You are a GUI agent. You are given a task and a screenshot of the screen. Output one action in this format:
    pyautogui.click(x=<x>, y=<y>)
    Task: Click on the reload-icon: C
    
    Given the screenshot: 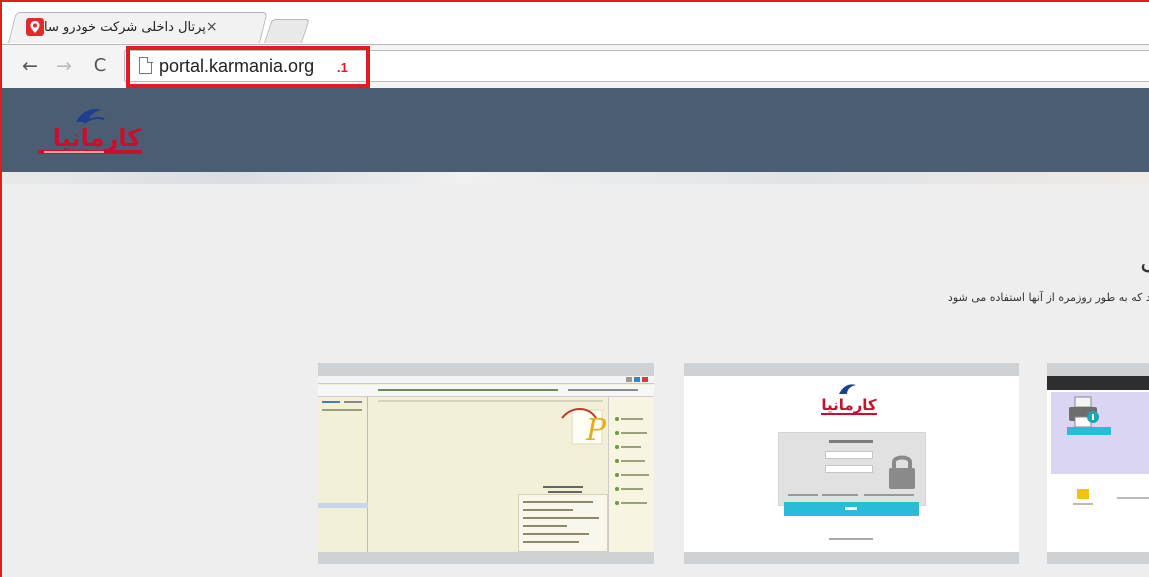 What is the action you would take?
    pyautogui.click(x=100, y=66)
    